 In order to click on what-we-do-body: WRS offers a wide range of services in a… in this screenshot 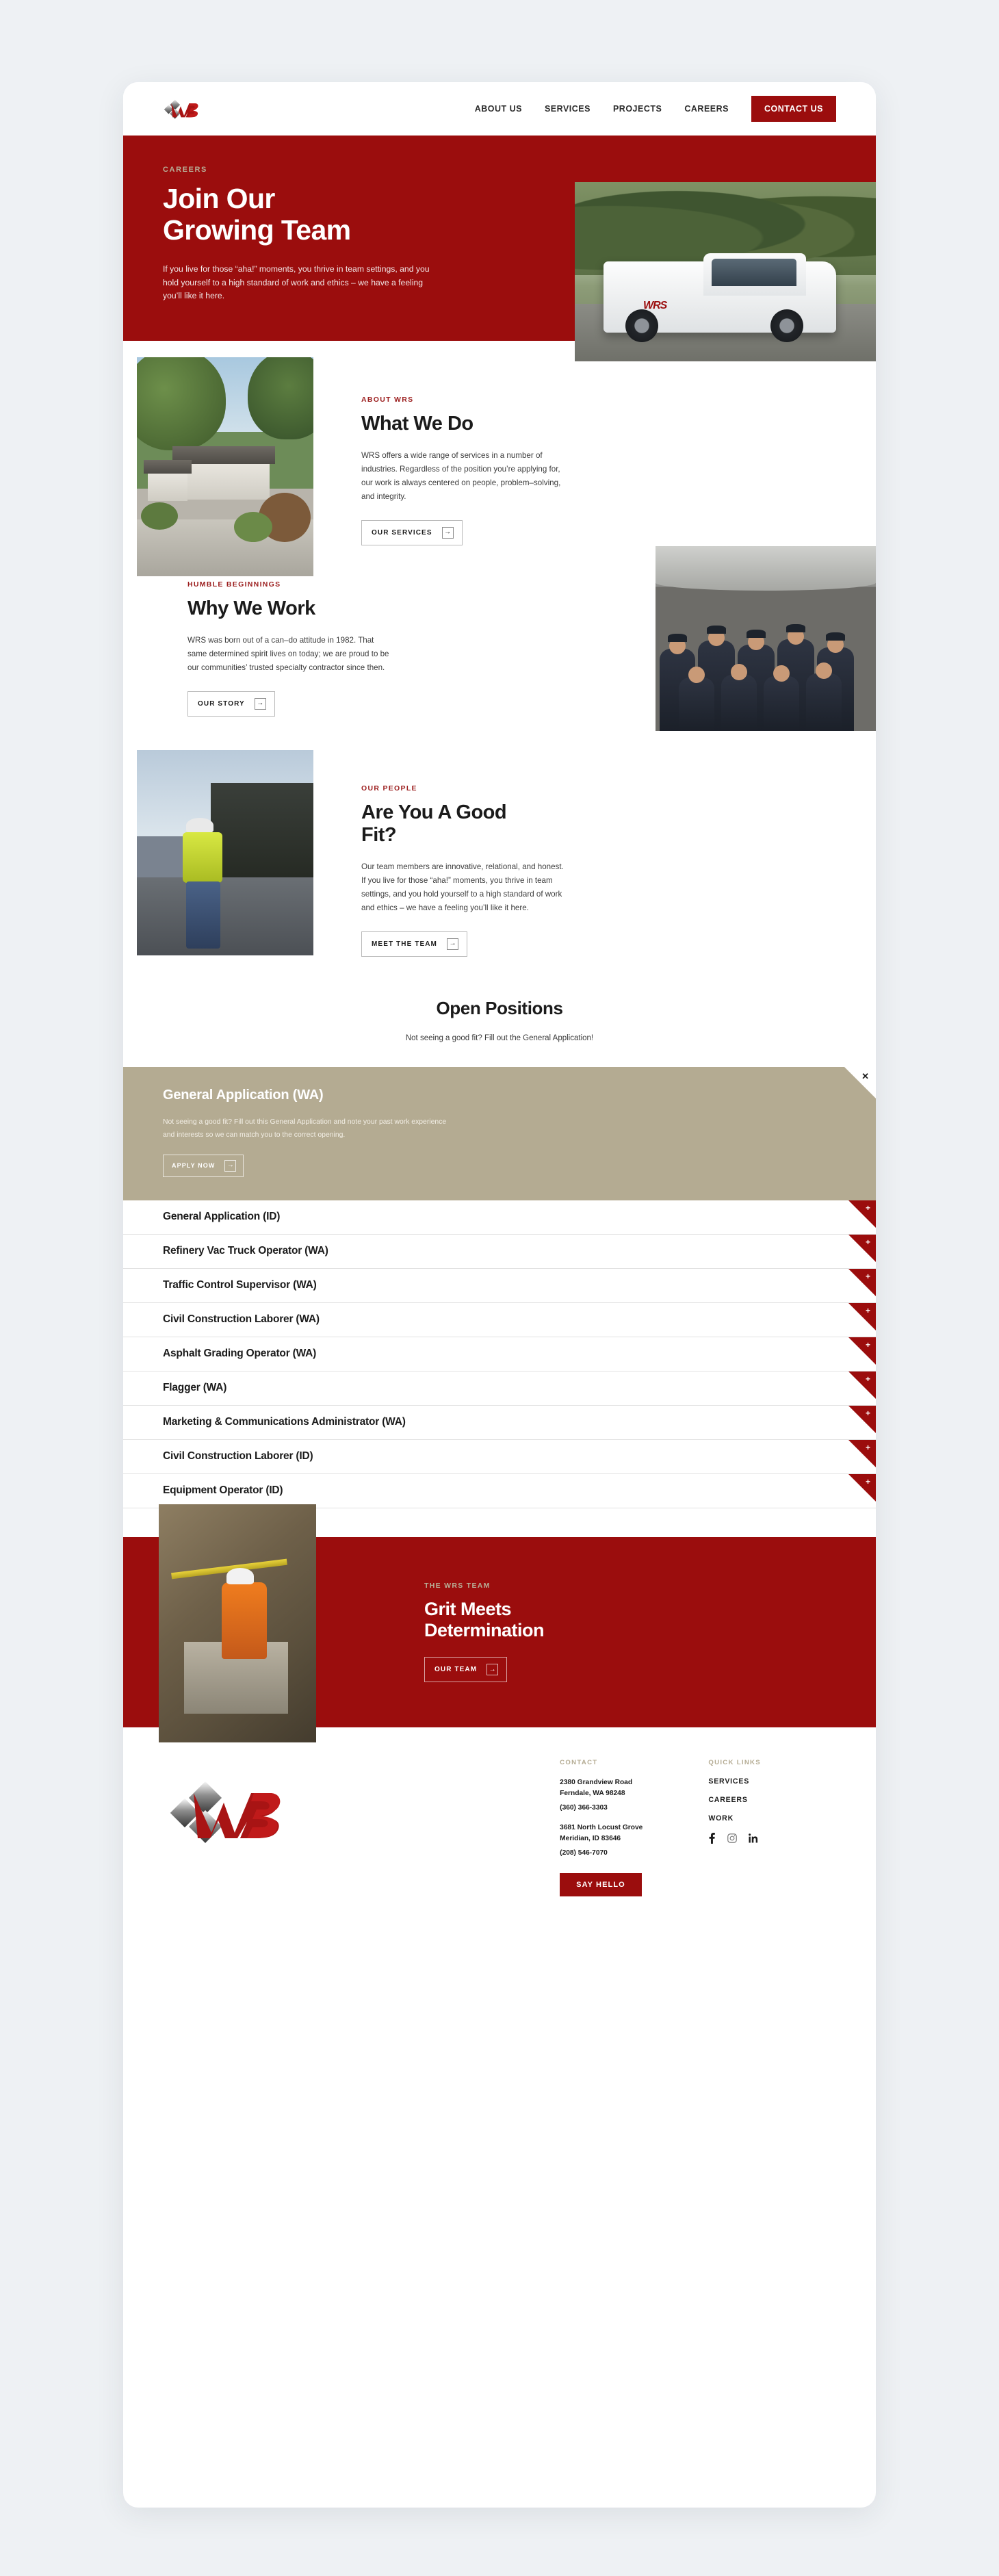, I will do `click(461, 476)`.